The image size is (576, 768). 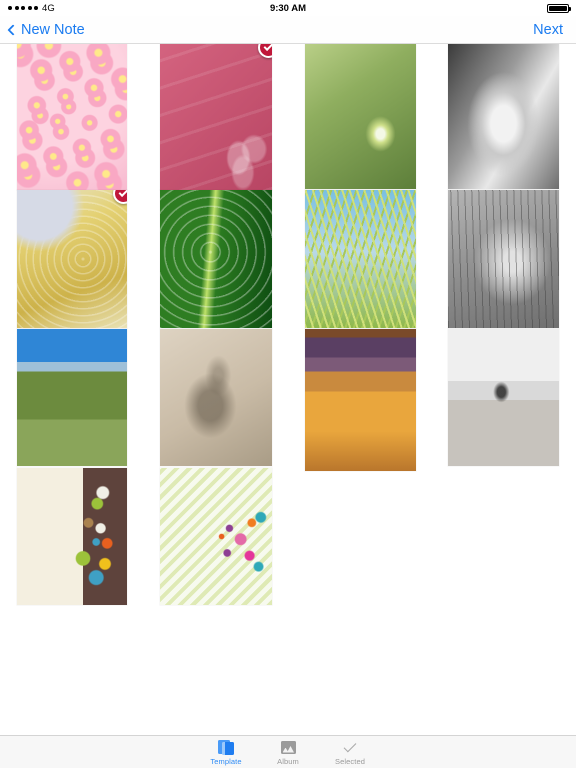 I want to click on chevron-left-icon, so click(x=13, y=30).